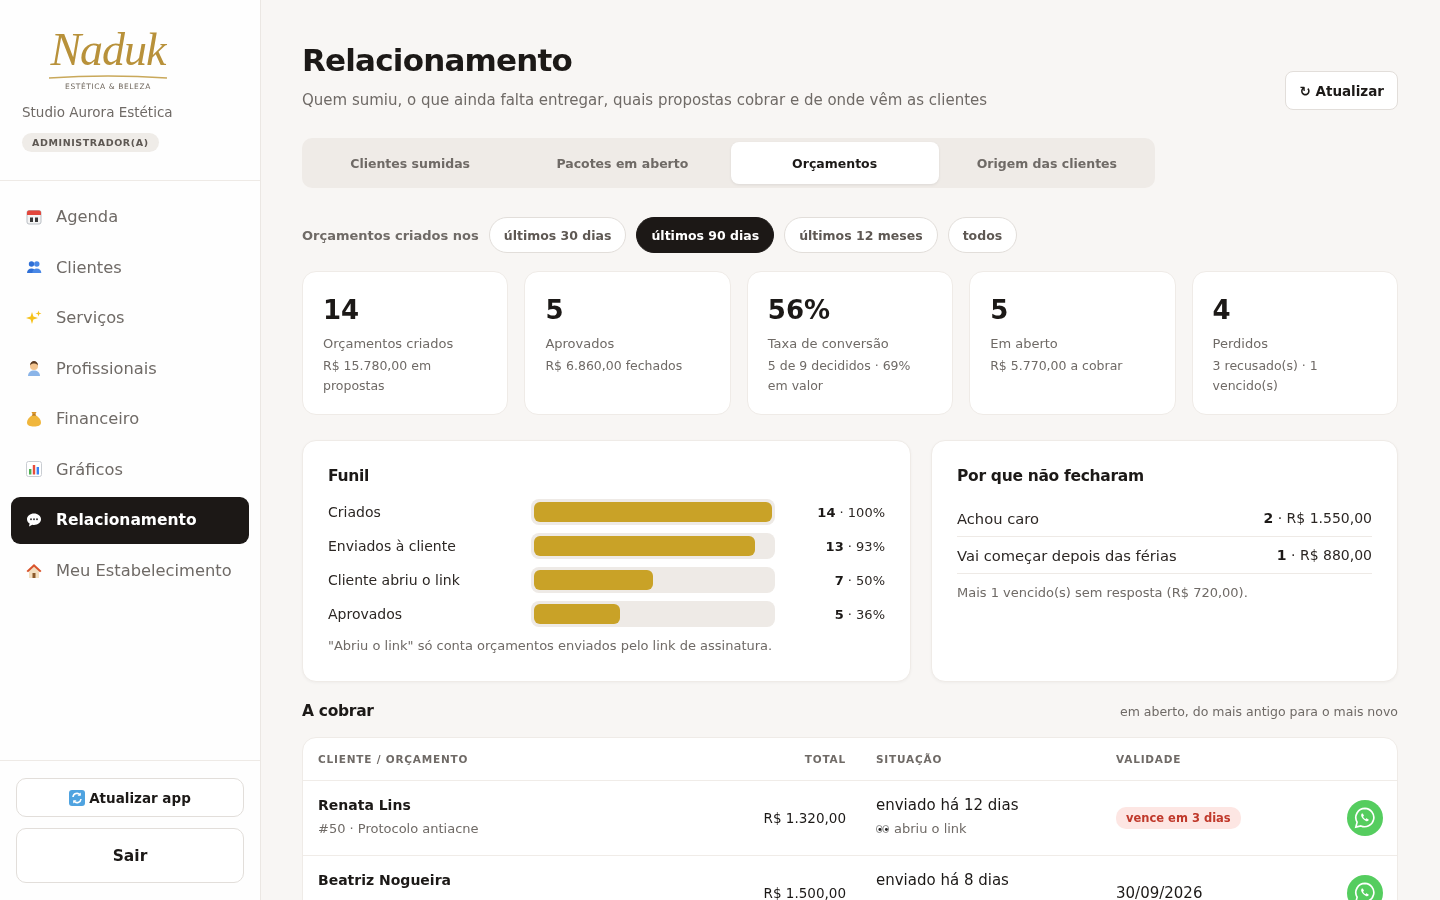 The width and height of the screenshot is (1440, 900). What do you see at coordinates (799, 310) in the screenshot?
I see `stat-value: 56%` at bounding box center [799, 310].